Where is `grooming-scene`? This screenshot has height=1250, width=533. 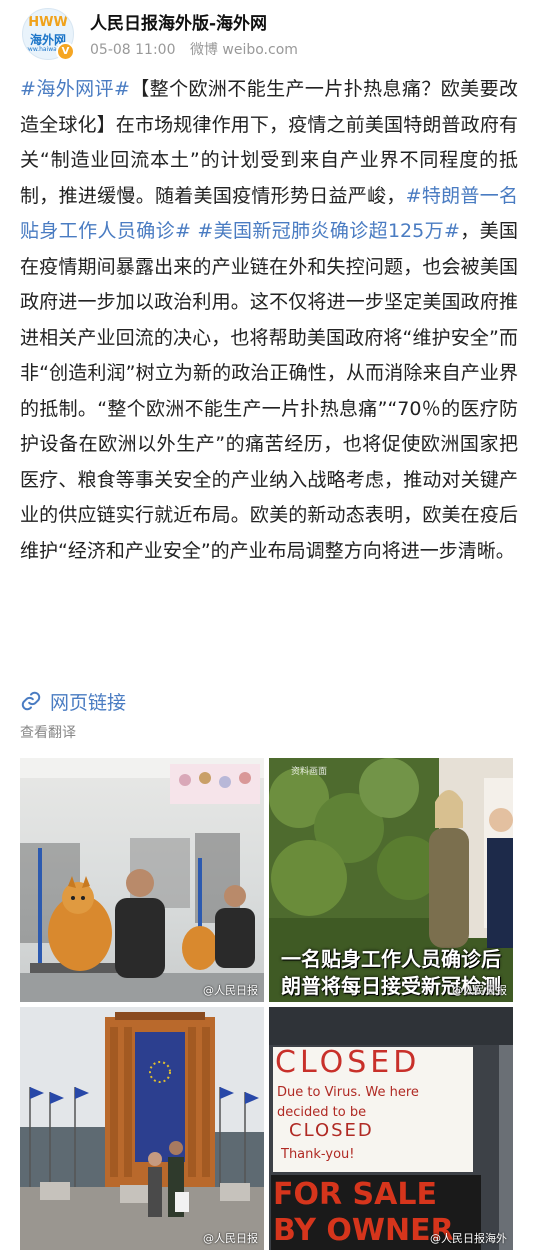 grooming-scene is located at coordinates (142, 880).